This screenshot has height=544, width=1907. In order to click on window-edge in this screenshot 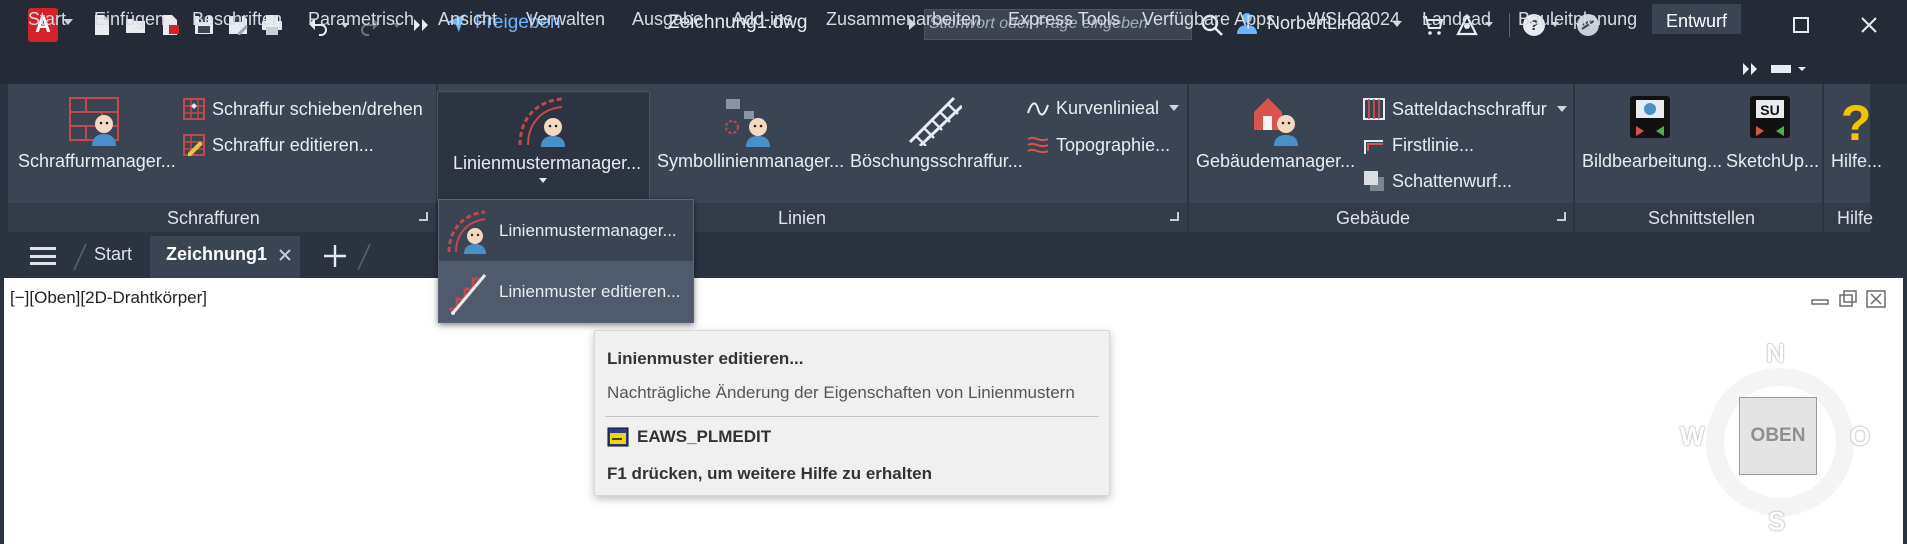, I will do `click(1905, 411)`.